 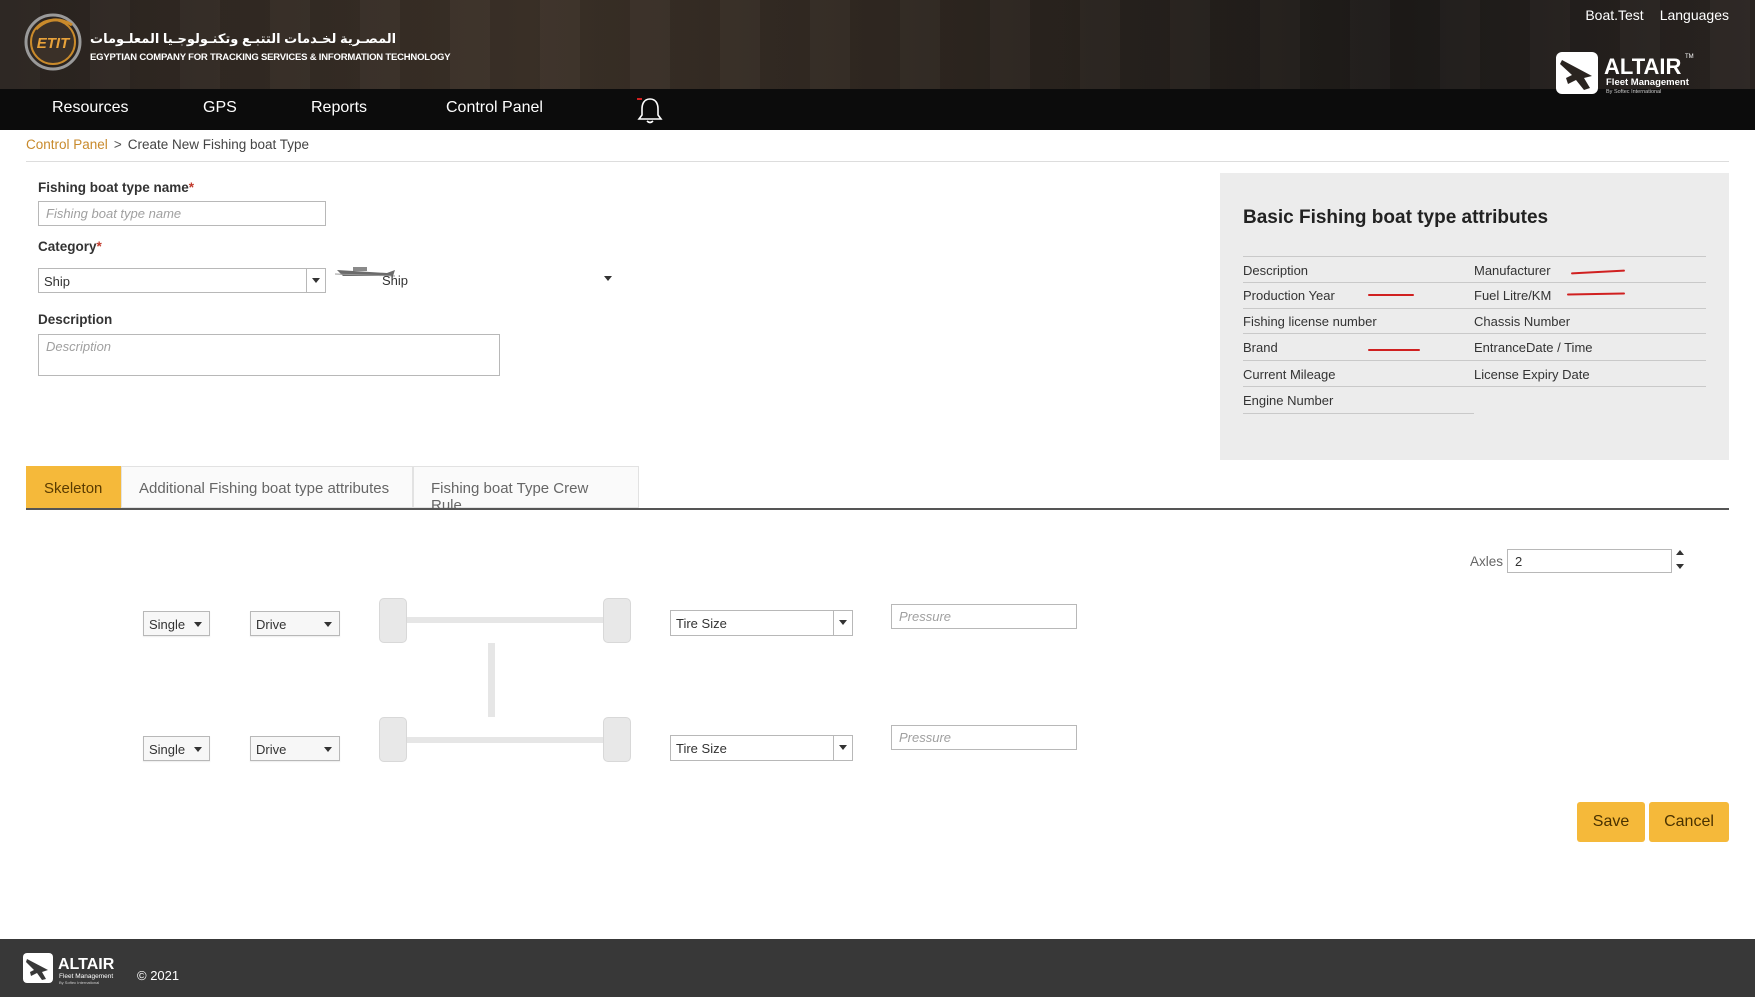 What do you see at coordinates (1589, 561) in the screenshot?
I see `axles-input` at bounding box center [1589, 561].